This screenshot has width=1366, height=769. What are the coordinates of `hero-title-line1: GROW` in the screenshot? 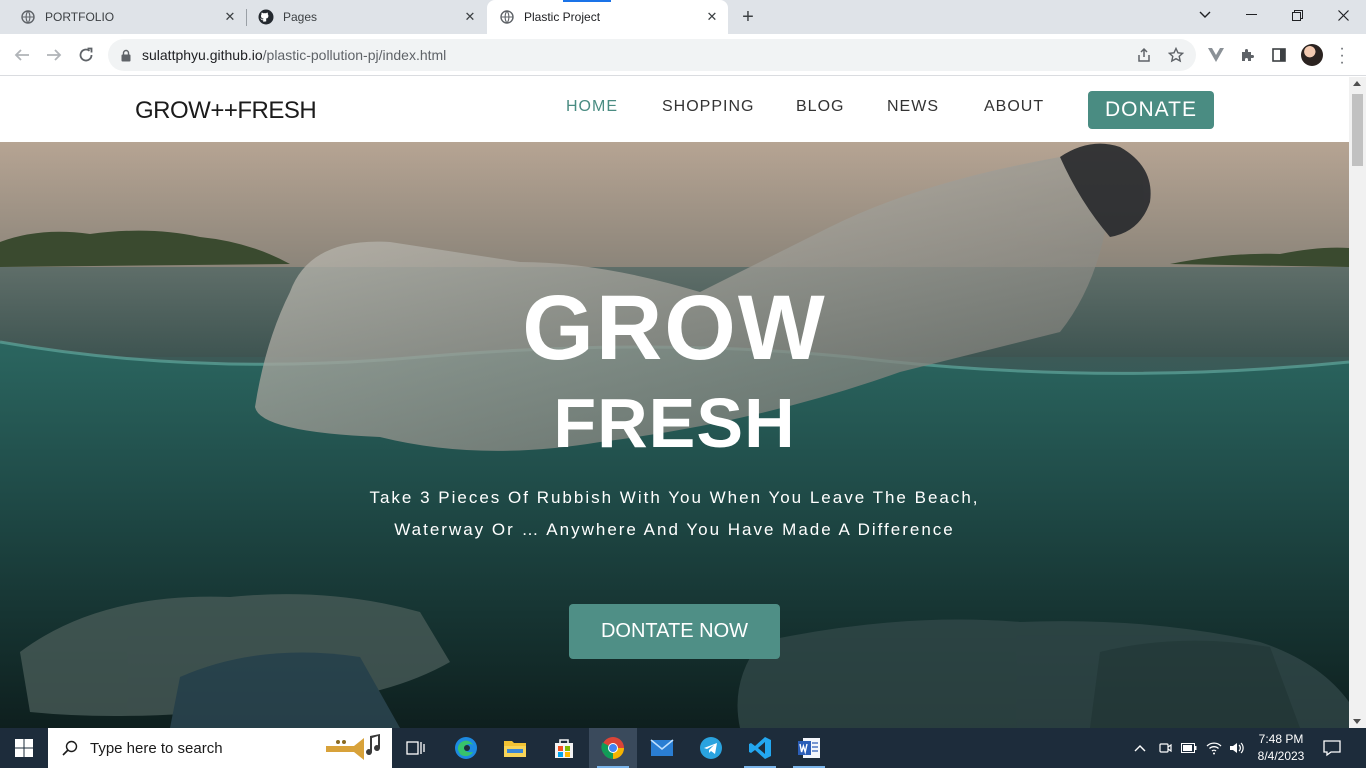 It's located at (674, 328).